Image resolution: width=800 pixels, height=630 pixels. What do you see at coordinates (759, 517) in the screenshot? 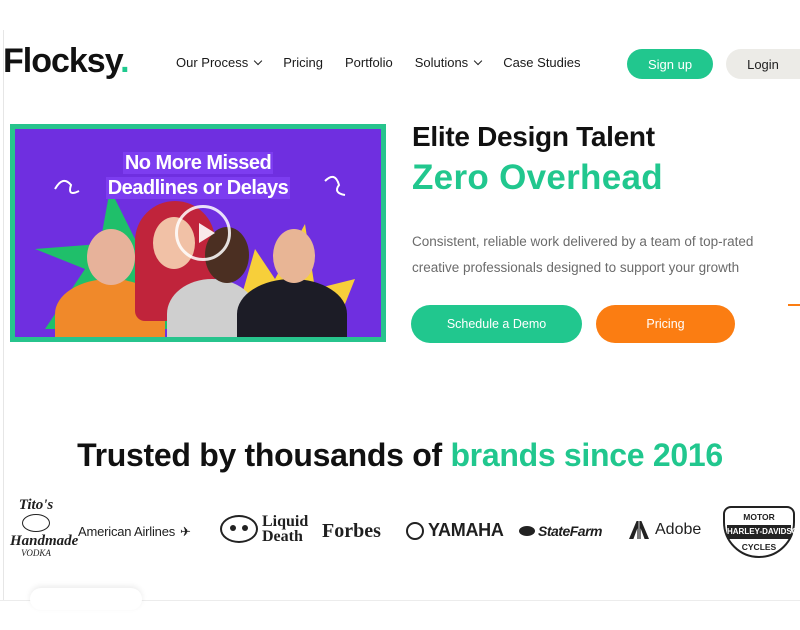
I see `harley-top: MOTOR` at bounding box center [759, 517].